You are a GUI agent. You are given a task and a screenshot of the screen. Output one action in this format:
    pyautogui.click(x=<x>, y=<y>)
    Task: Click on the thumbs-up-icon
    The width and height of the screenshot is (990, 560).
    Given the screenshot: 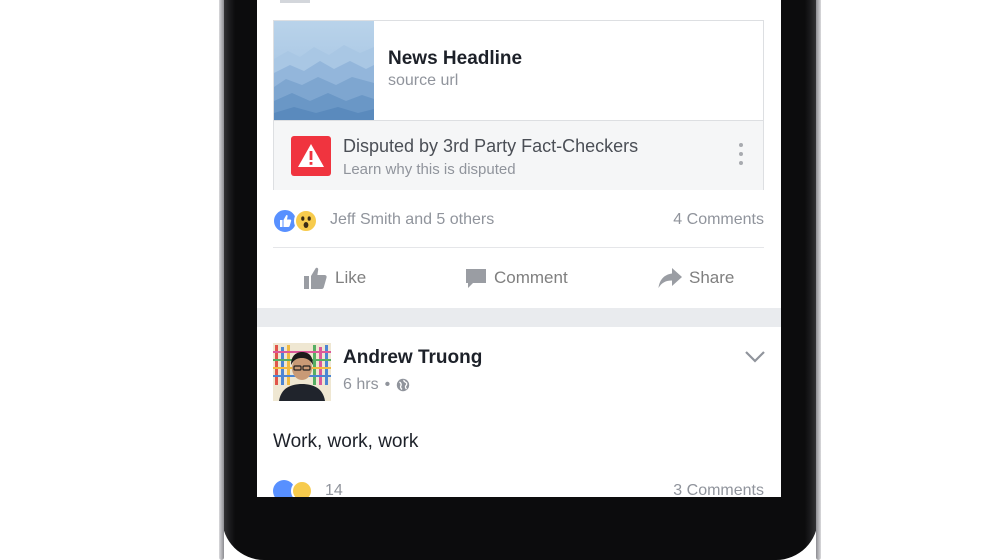 What is the action you would take?
    pyautogui.click(x=315, y=278)
    